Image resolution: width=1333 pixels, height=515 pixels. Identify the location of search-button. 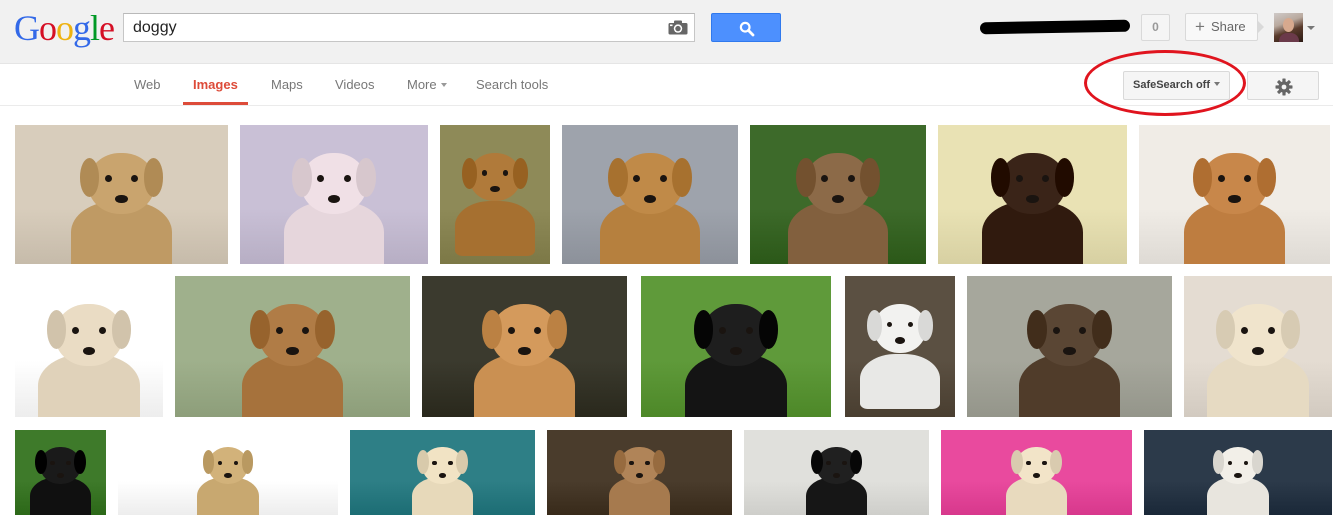
(746, 27).